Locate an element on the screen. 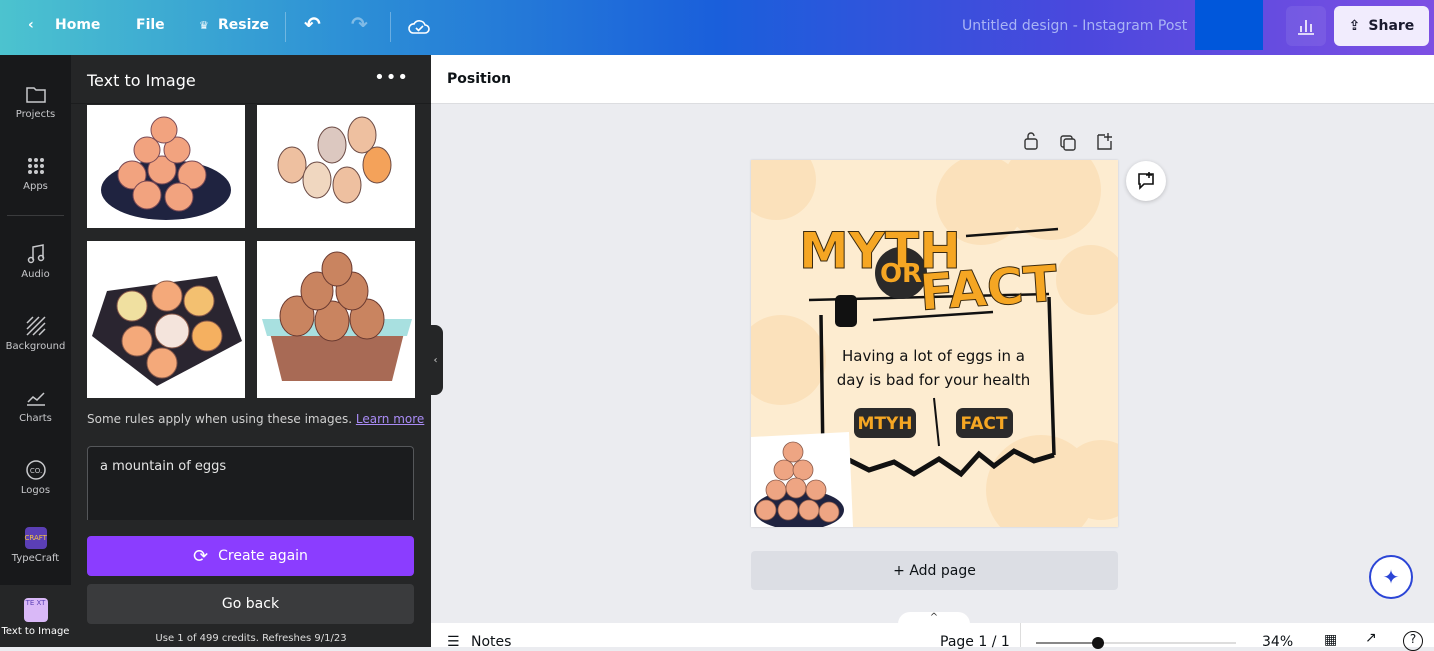  credits-text: Use 1 of 499 credits. Refreshes 9/1/23 is located at coordinates (251, 638).